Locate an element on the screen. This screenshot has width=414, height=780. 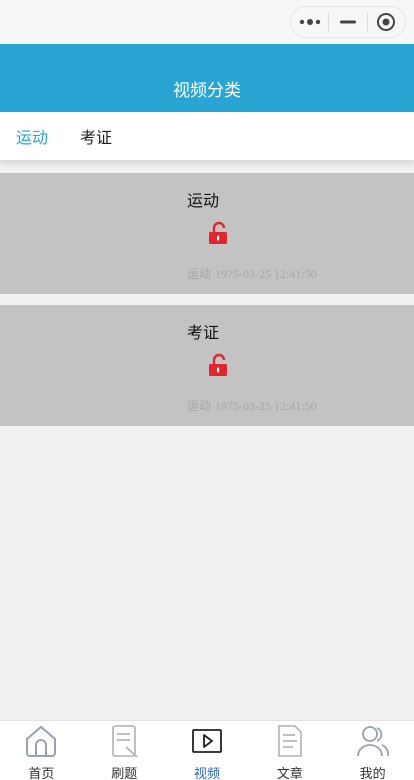
bottom-nav: 首页 刷题 视频 文章 我的 is located at coordinates (207, 750).